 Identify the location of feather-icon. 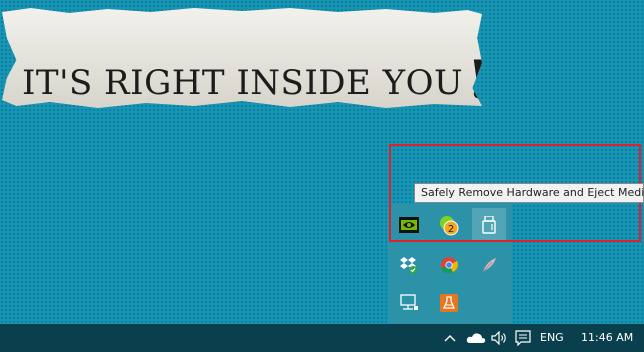
(489, 265).